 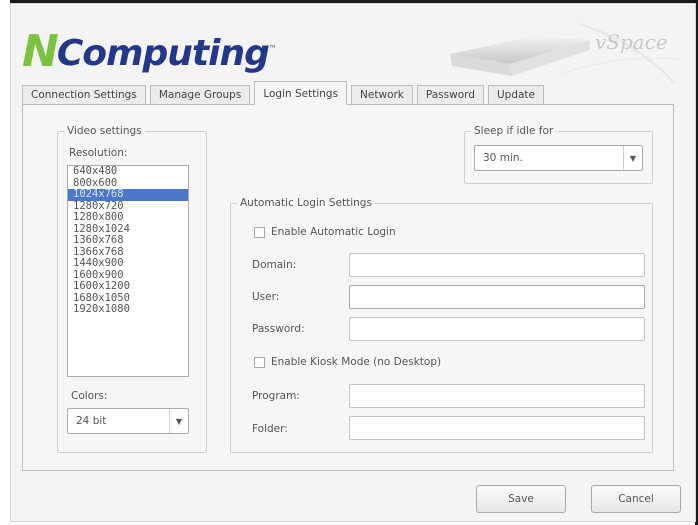 I want to click on colors-select: 24 bit ▼, so click(x=128, y=421).